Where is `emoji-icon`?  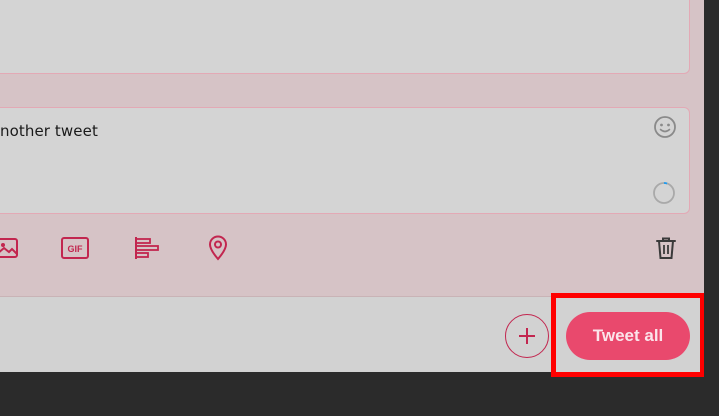
emoji-icon is located at coordinates (665, 127).